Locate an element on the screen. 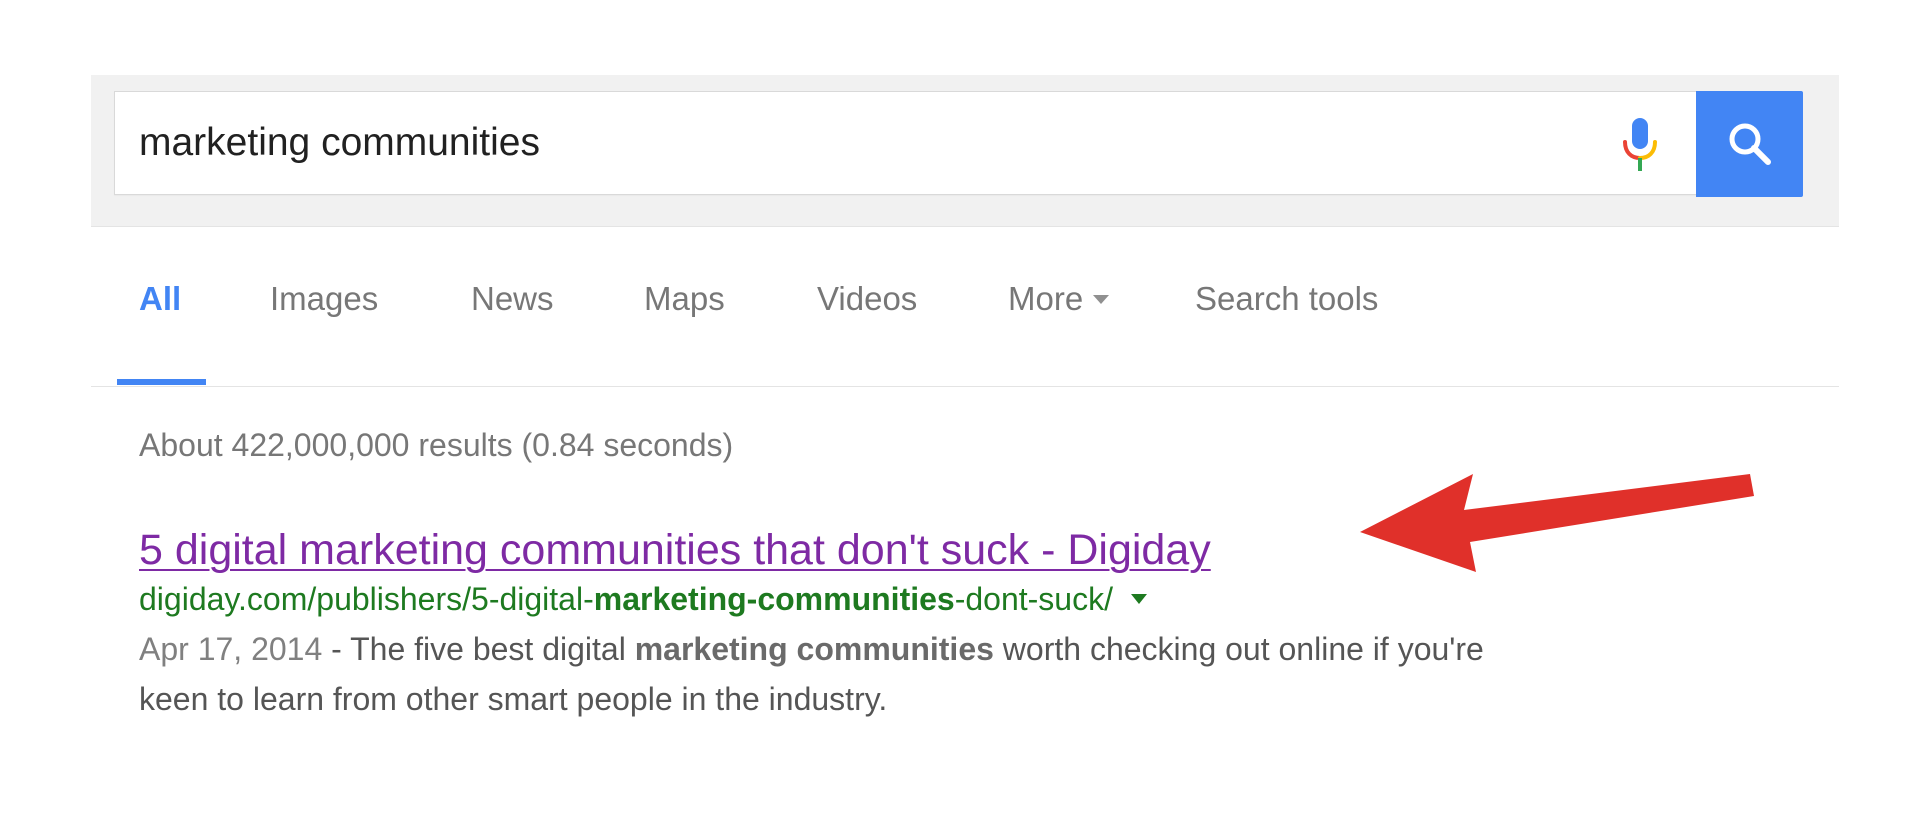  tab-maps: Maps is located at coordinates (684, 299).